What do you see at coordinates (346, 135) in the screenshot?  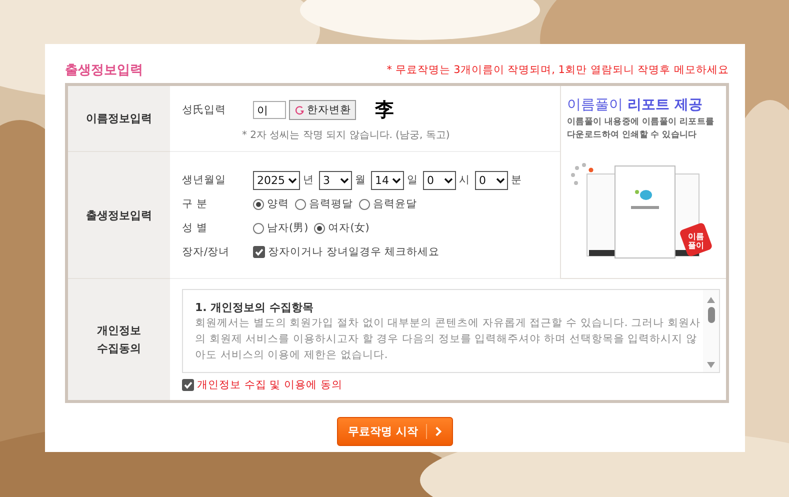 I see `hint-text: * 2자 성씨는 작명 되지 않습니다. (남궁, 독고)` at bounding box center [346, 135].